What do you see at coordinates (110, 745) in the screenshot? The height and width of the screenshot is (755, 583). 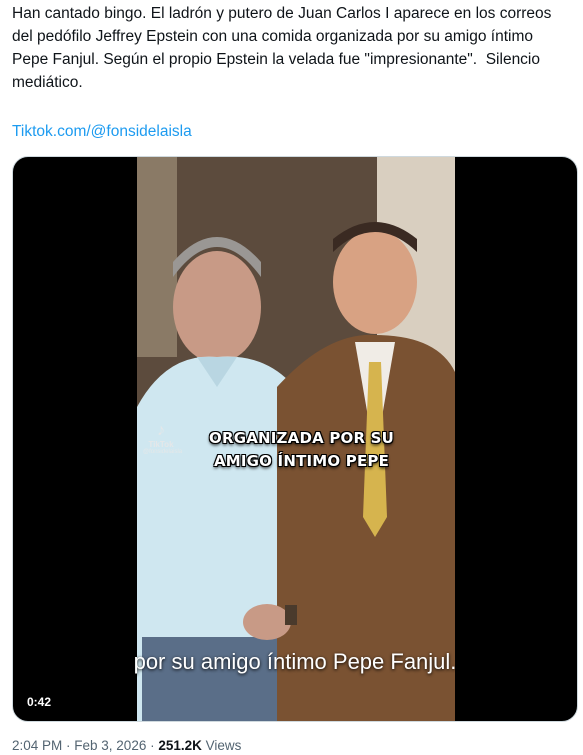 I see `tweet-date: Feb 3, 2026` at bounding box center [110, 745].